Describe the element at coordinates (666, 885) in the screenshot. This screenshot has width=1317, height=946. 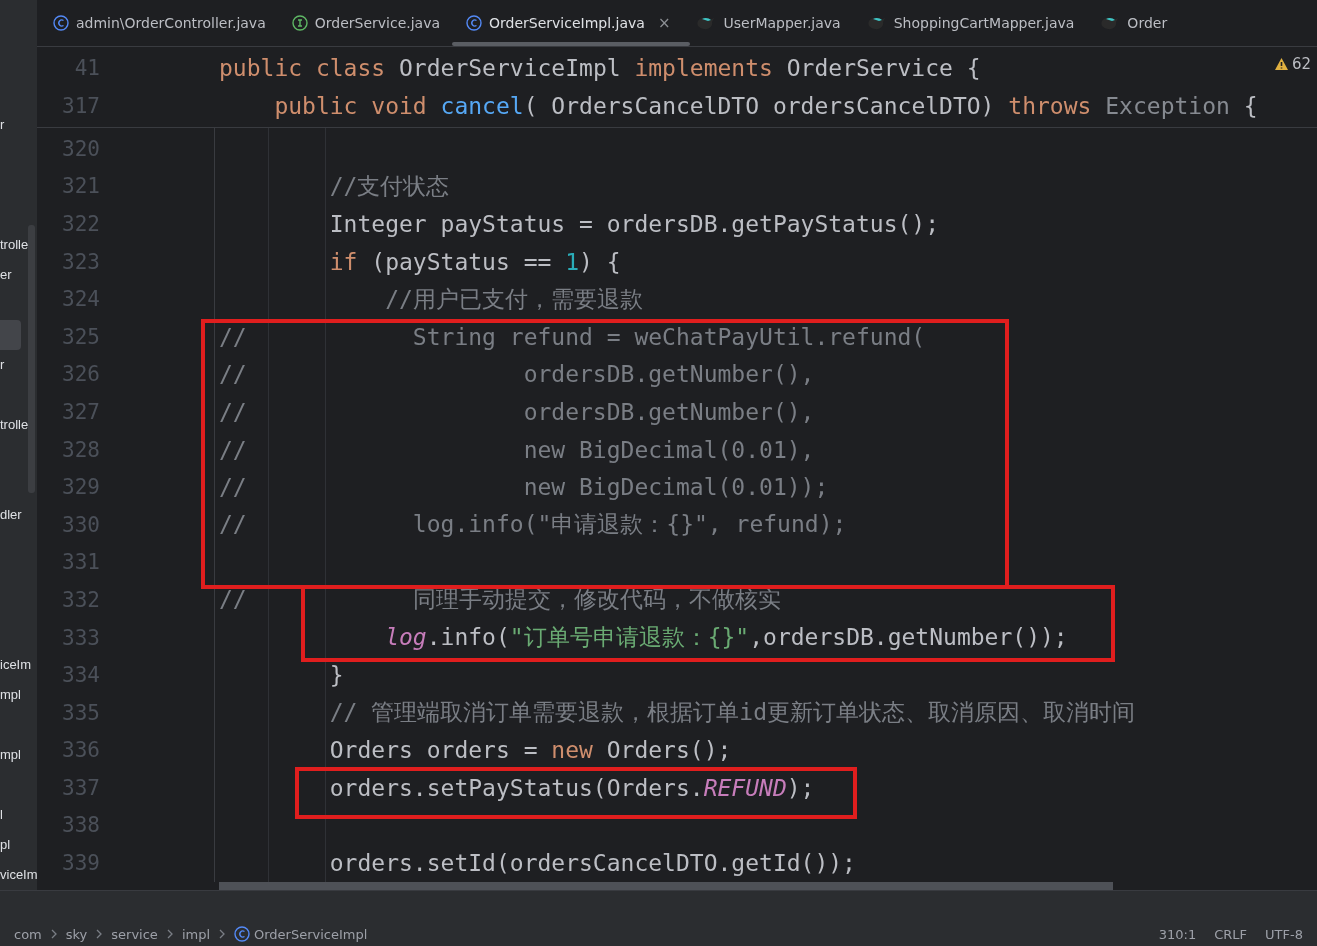
I see `scrollbar` at that location.